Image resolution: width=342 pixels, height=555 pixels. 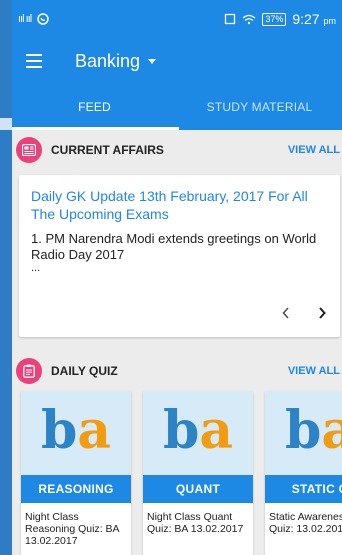 I want to click on view-all-current-affairs-link: VIEW ALL, so click(x=314, y=150).